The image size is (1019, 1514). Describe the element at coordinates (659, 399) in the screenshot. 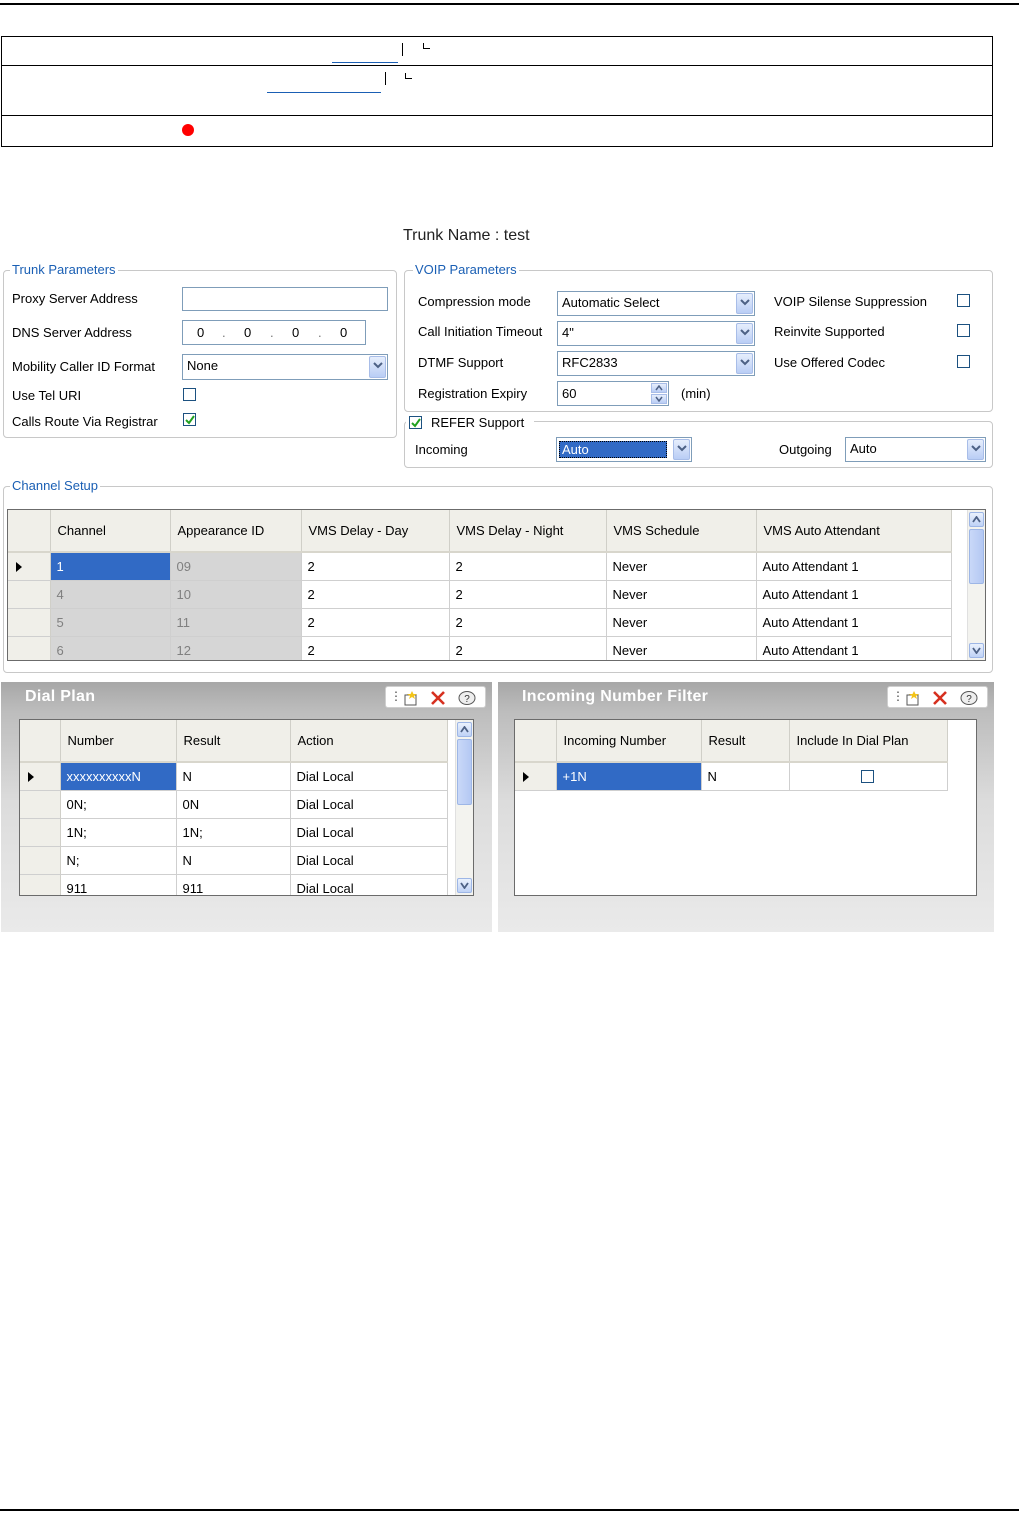

I see `spinner-down-button` at that location.